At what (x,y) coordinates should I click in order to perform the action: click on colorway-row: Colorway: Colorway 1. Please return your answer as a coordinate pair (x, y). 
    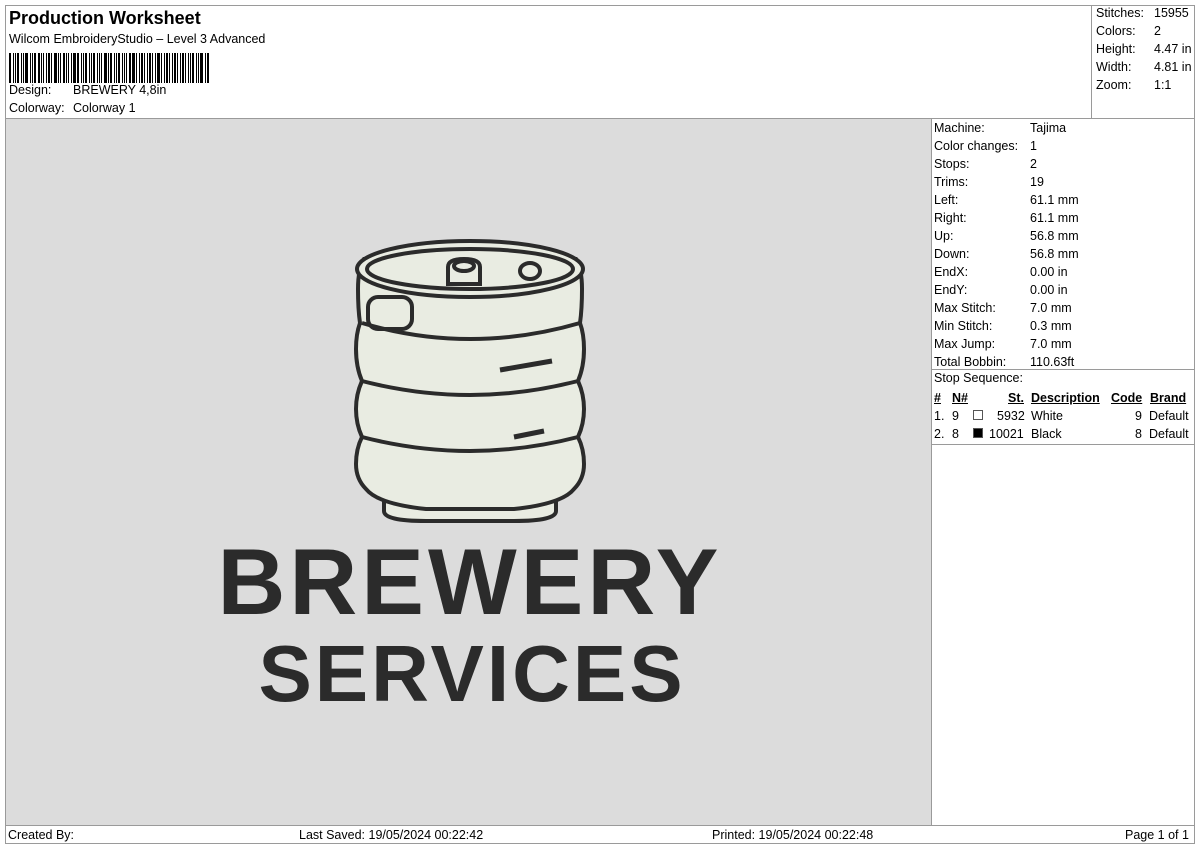
    Looking at the image, I should click on (72, 108).